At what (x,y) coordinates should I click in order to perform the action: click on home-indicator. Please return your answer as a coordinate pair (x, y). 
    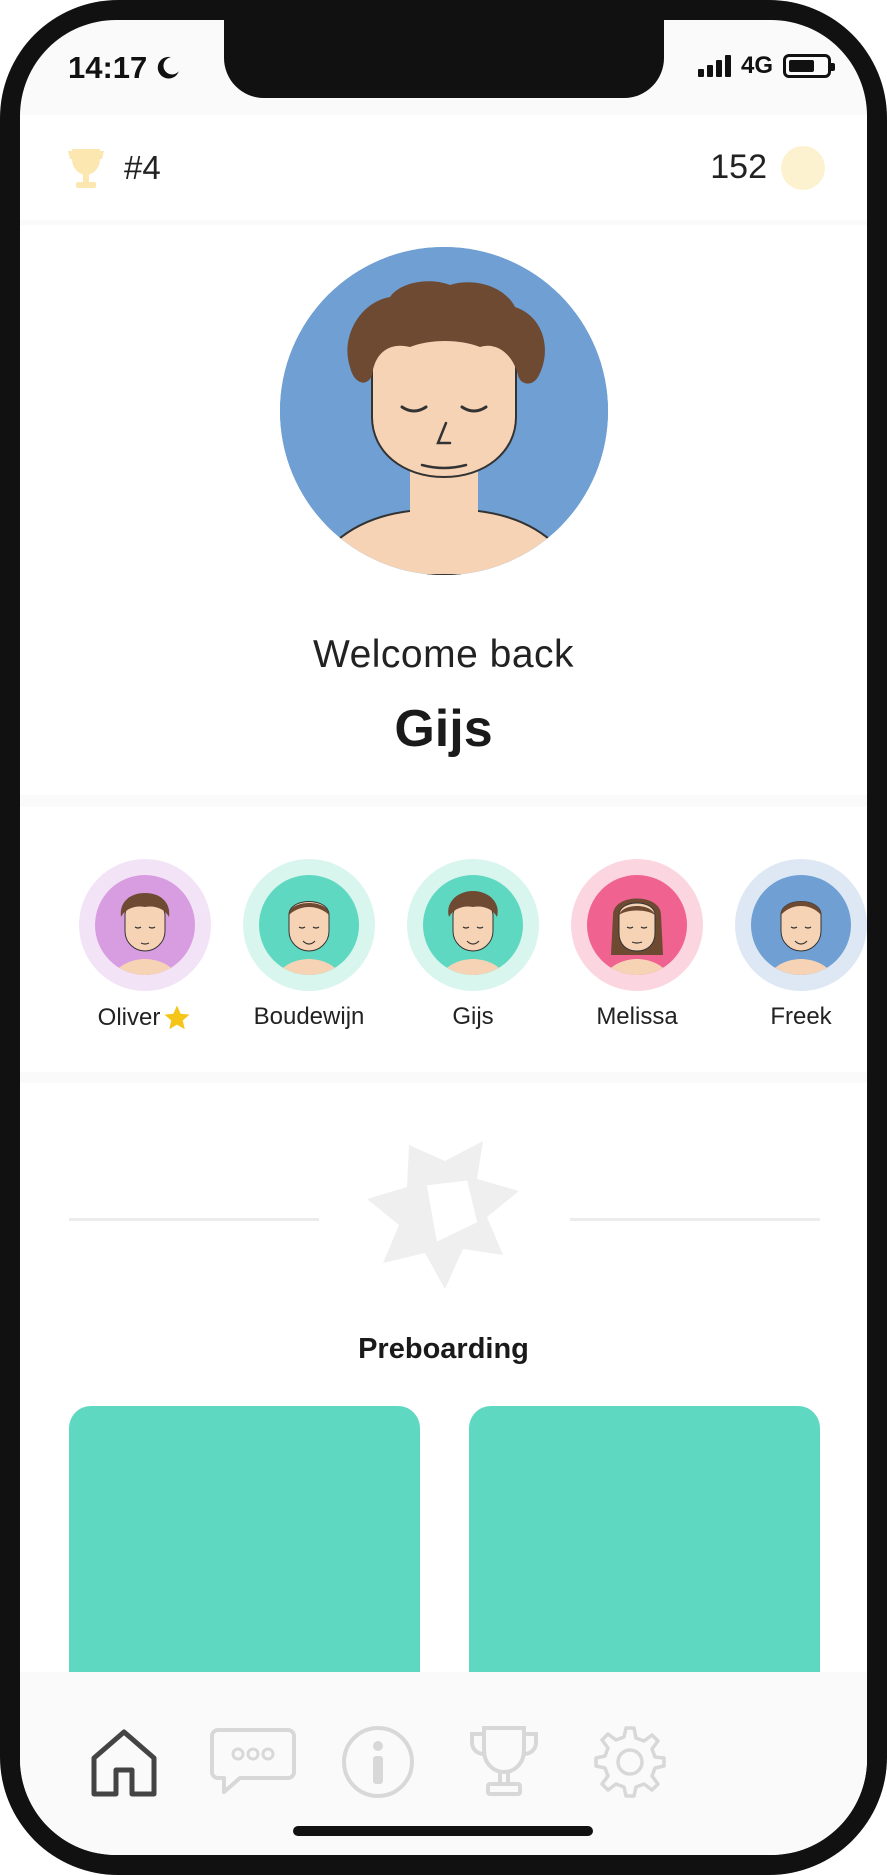
    Looking at the image, I should click on (443, 1831).